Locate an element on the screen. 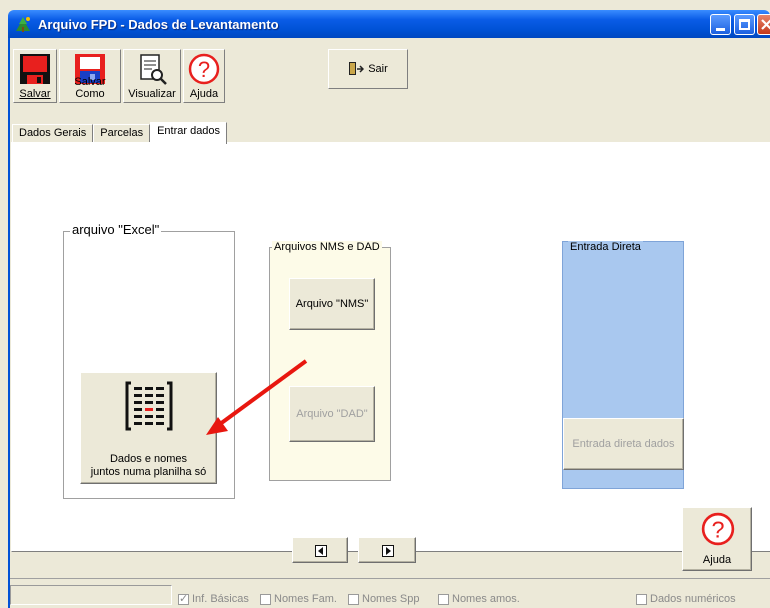  direct-entry-group-title: Entrada Direta is located at coordinates (605, 247).